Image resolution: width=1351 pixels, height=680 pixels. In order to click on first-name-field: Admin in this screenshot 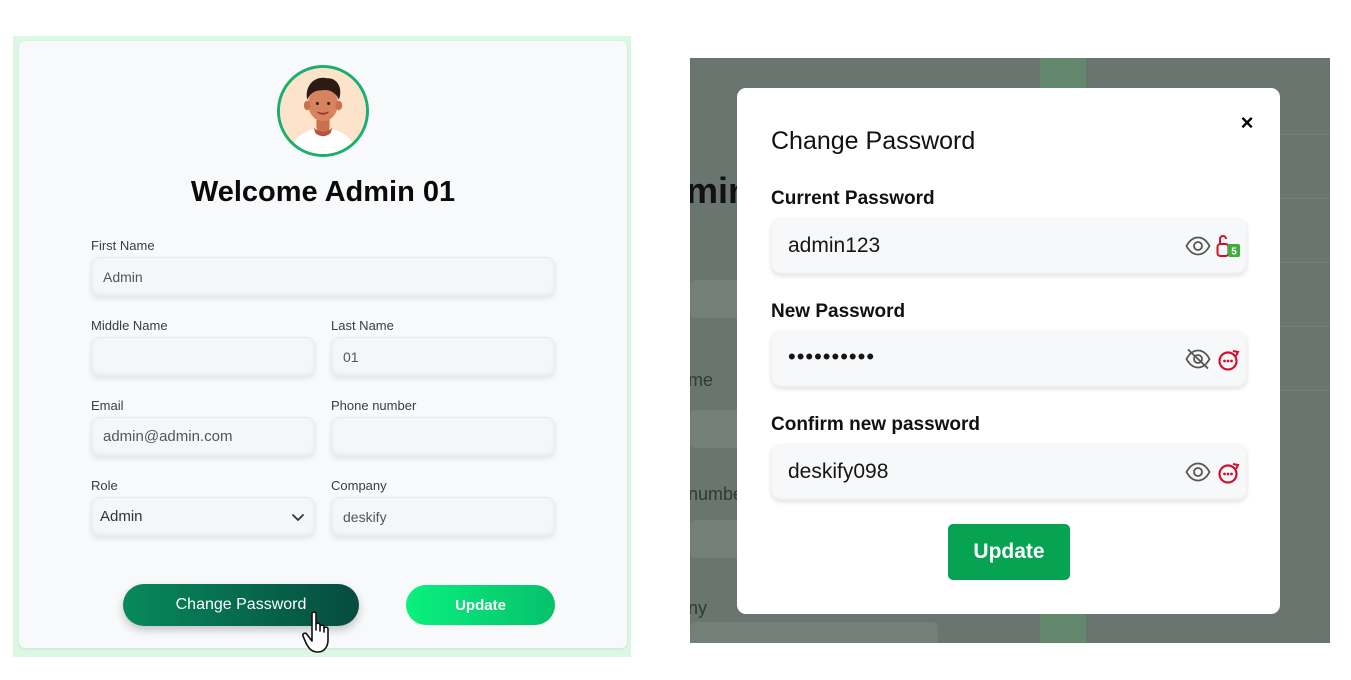, I will do `click(323, 277)`.